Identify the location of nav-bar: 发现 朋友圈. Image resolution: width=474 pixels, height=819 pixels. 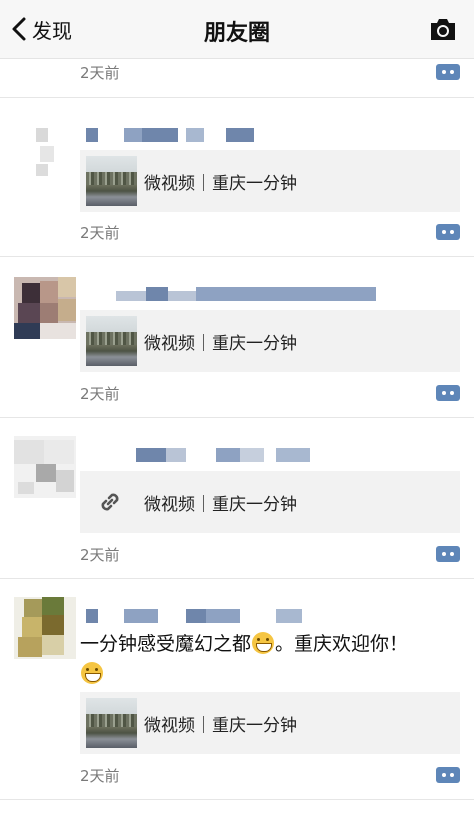
(237, 29).